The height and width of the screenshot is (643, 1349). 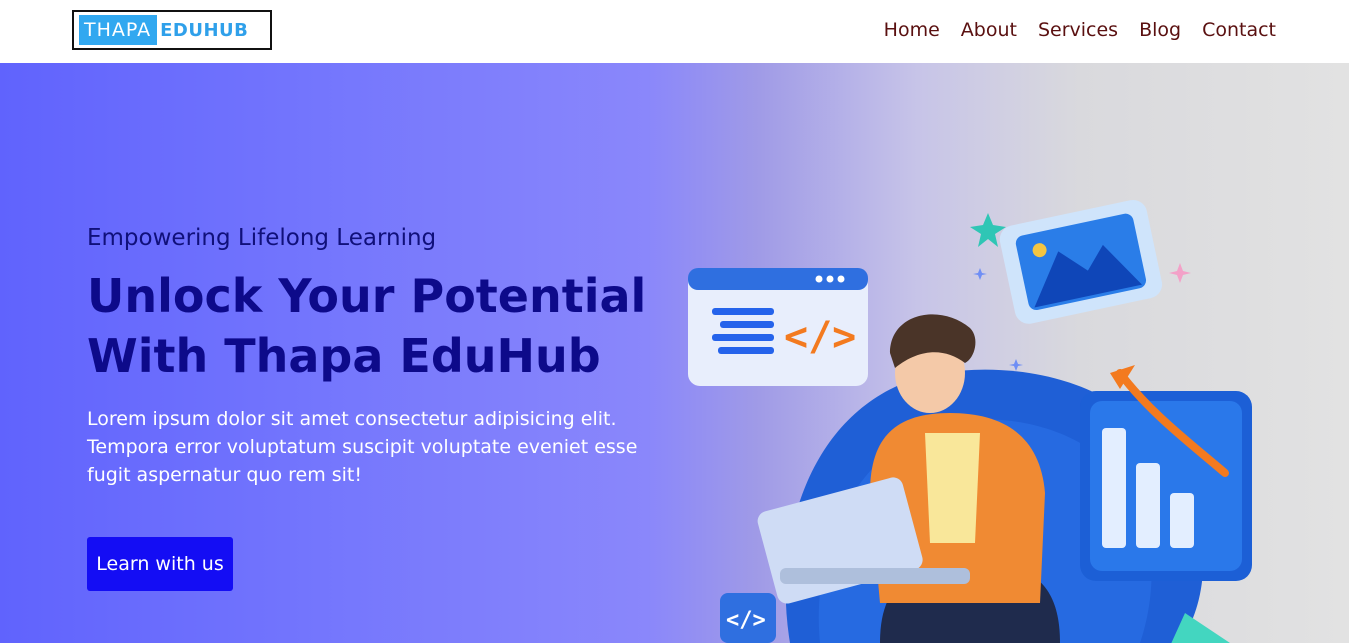 What do you see at coordinates (1160, 30) in the screenshot?
I see `nav-blog: Blog` at bounding box center [1160, 30].